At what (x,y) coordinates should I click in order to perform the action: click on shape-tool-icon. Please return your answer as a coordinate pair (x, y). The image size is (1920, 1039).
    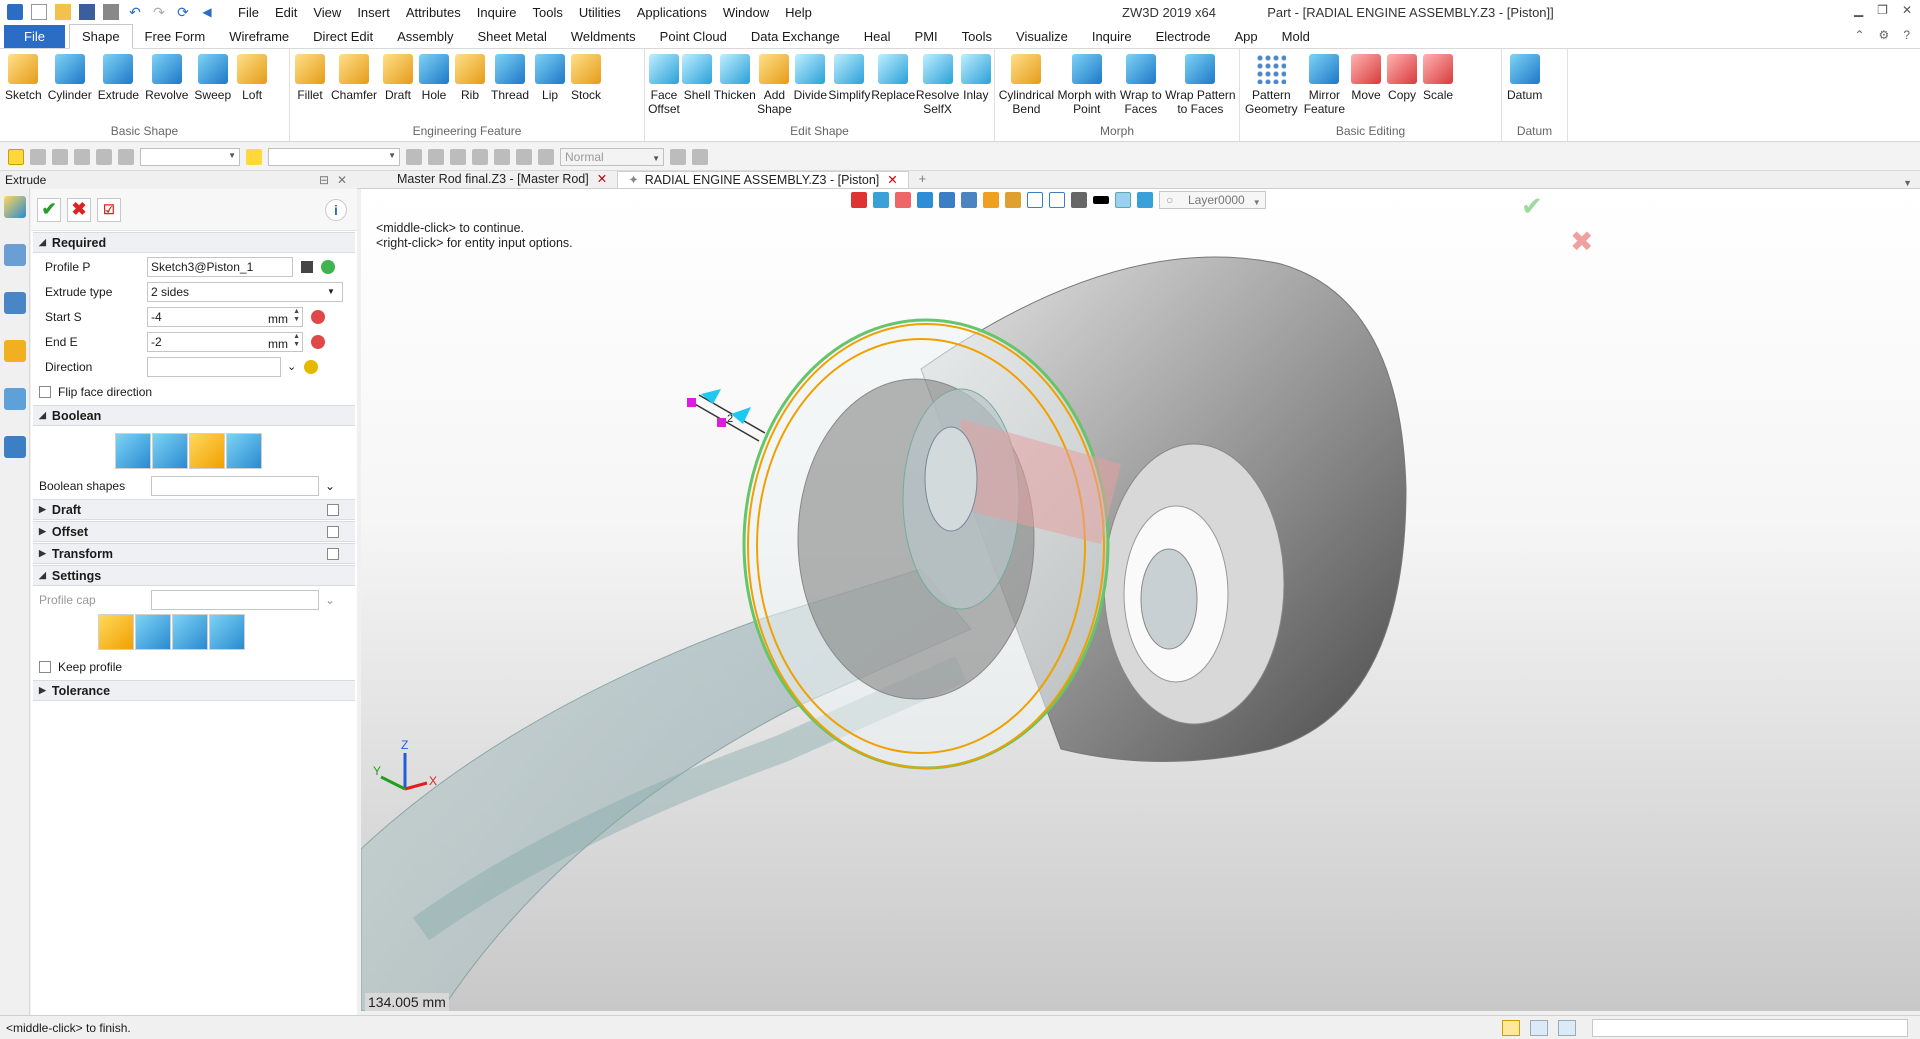
    Looking at the image, I should click on (104, 156).